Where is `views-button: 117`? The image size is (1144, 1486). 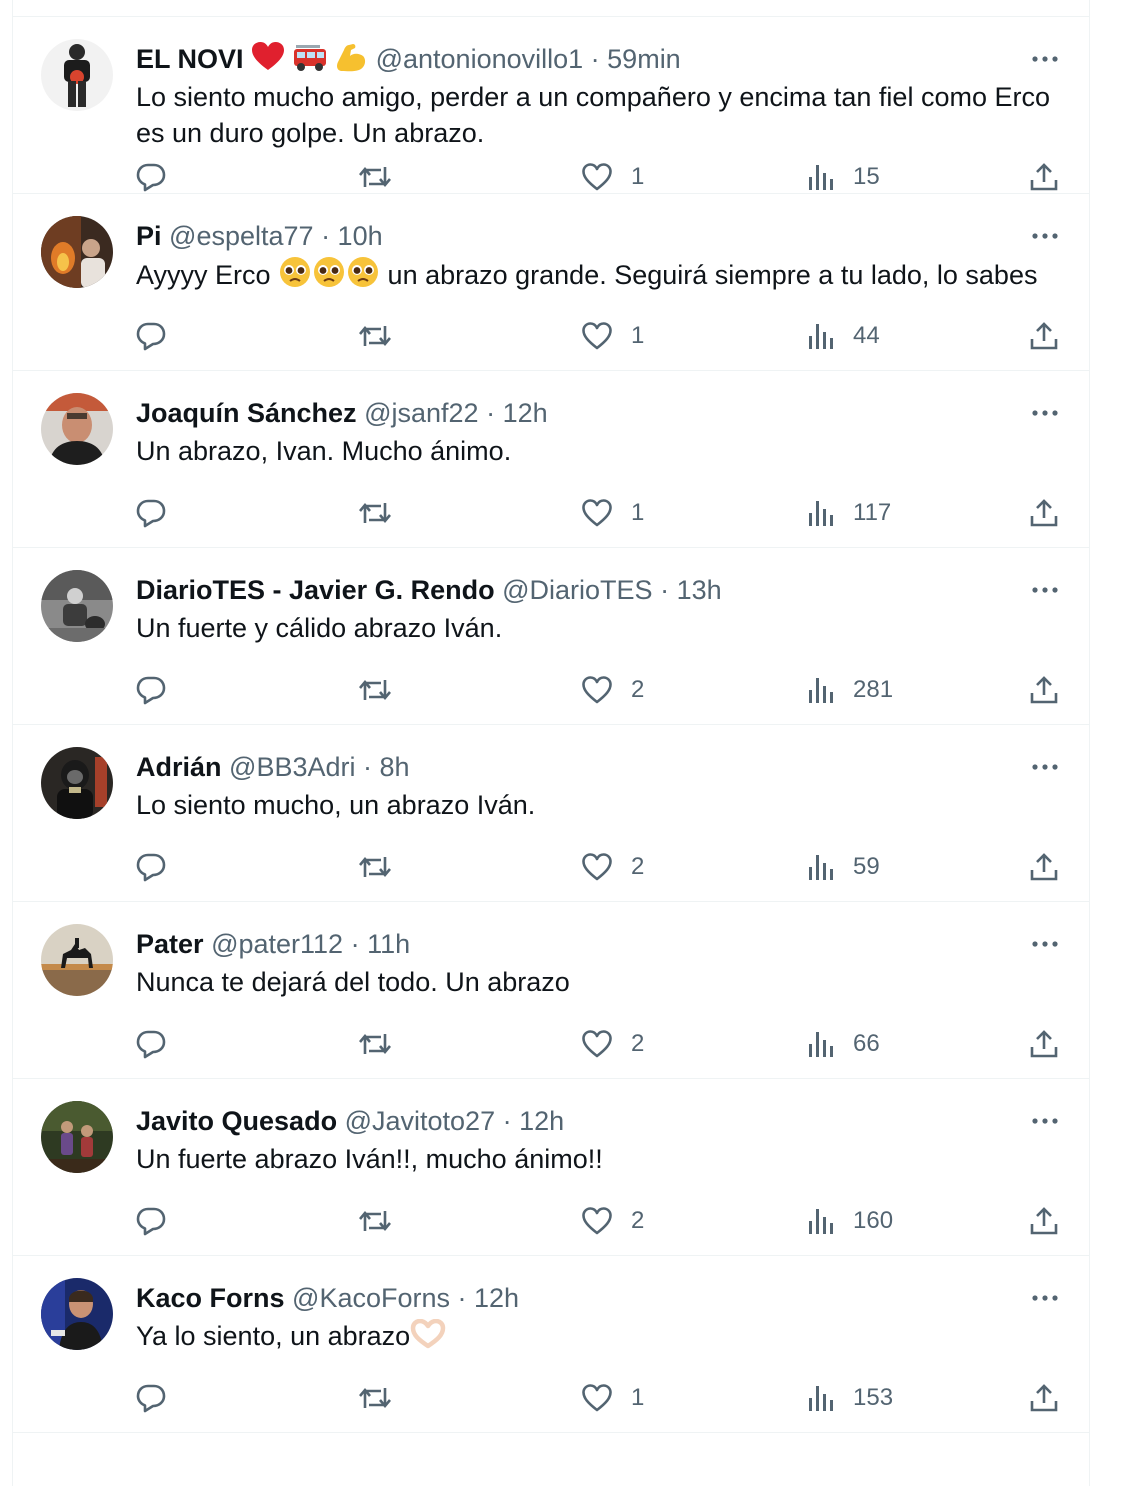 views-button: 117 is located at coordinates (849, 513).